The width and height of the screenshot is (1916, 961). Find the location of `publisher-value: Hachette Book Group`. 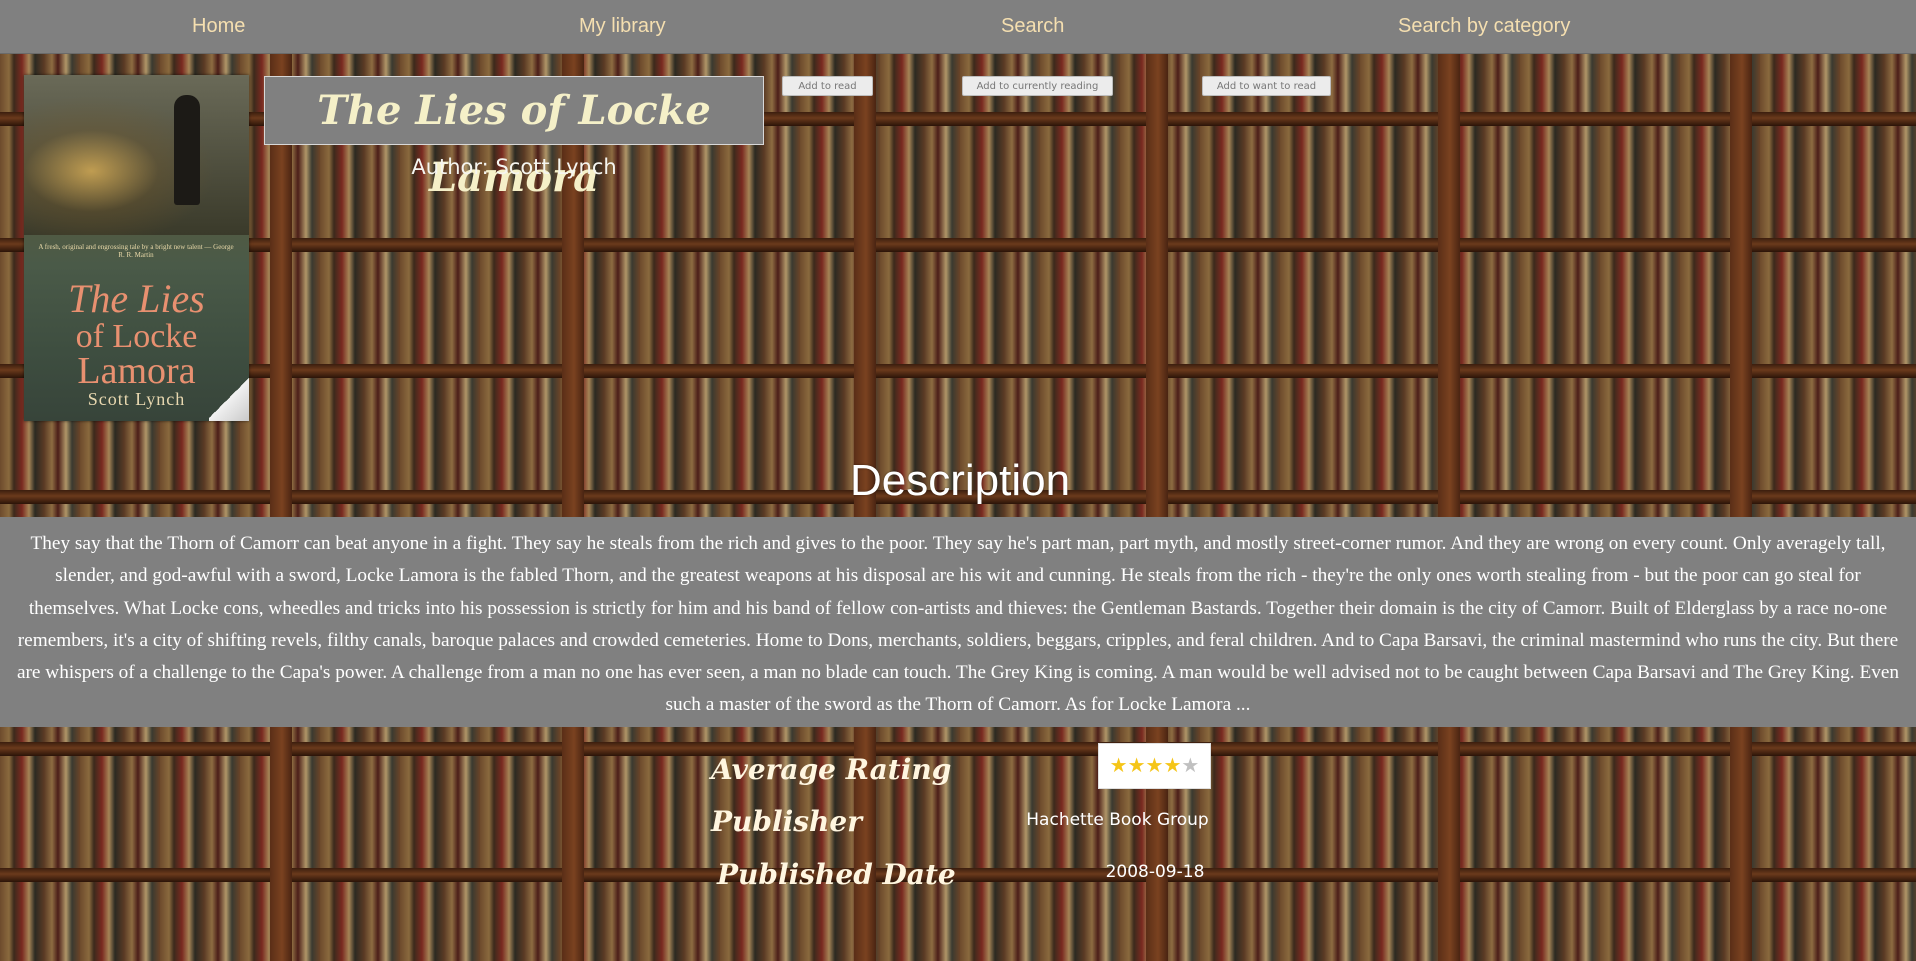

publisher-value: Hachette Book Group is located at coordinates (1117, 820).